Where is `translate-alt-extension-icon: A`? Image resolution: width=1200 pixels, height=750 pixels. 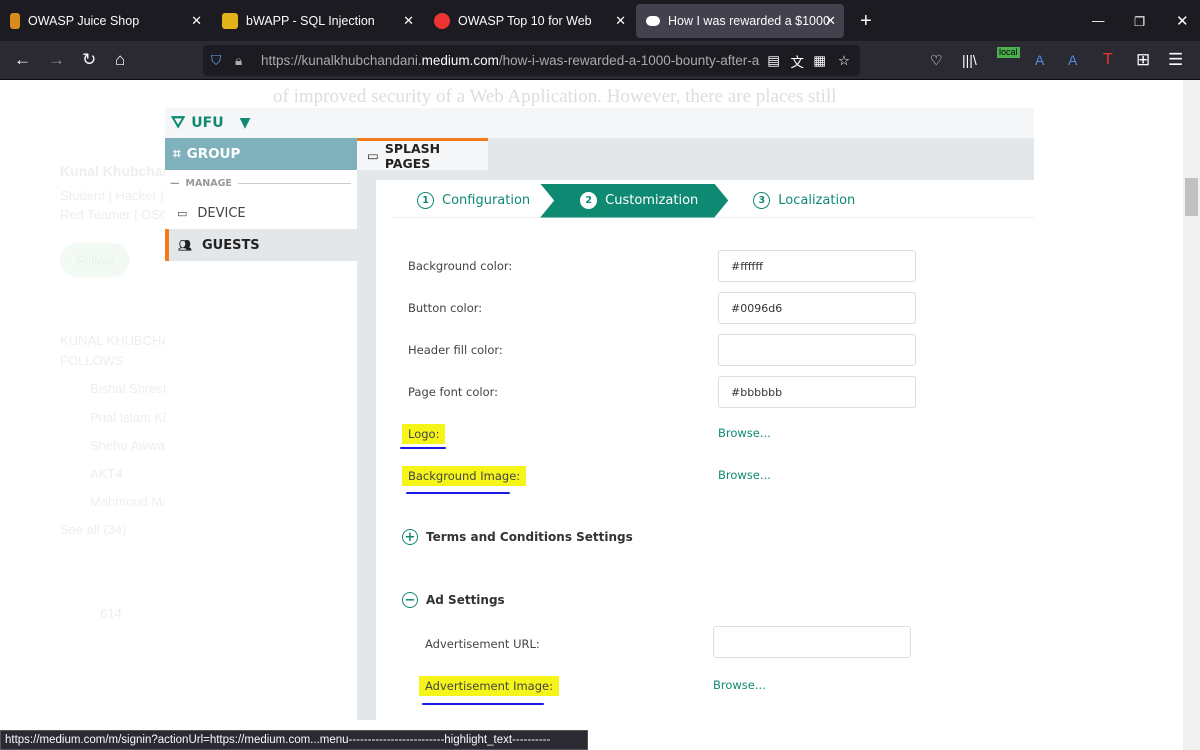
translate-alt-extension-icon: A is located at coordinates (1072, 60).